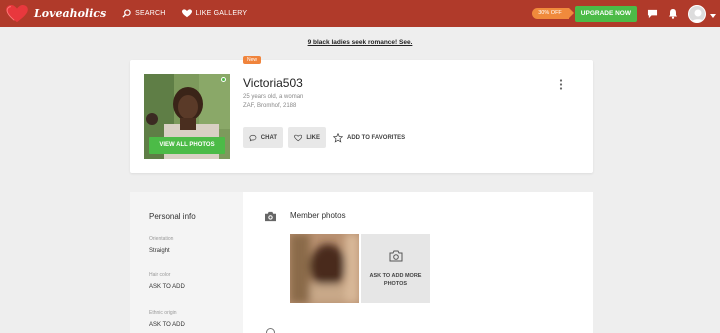 Image resolution: width=720 pixels, height=333 pixels. What do you see at coordinates (268, 137) in the screenshot?
I see `chat-label: CHAT` at bounding box center [268, 137].